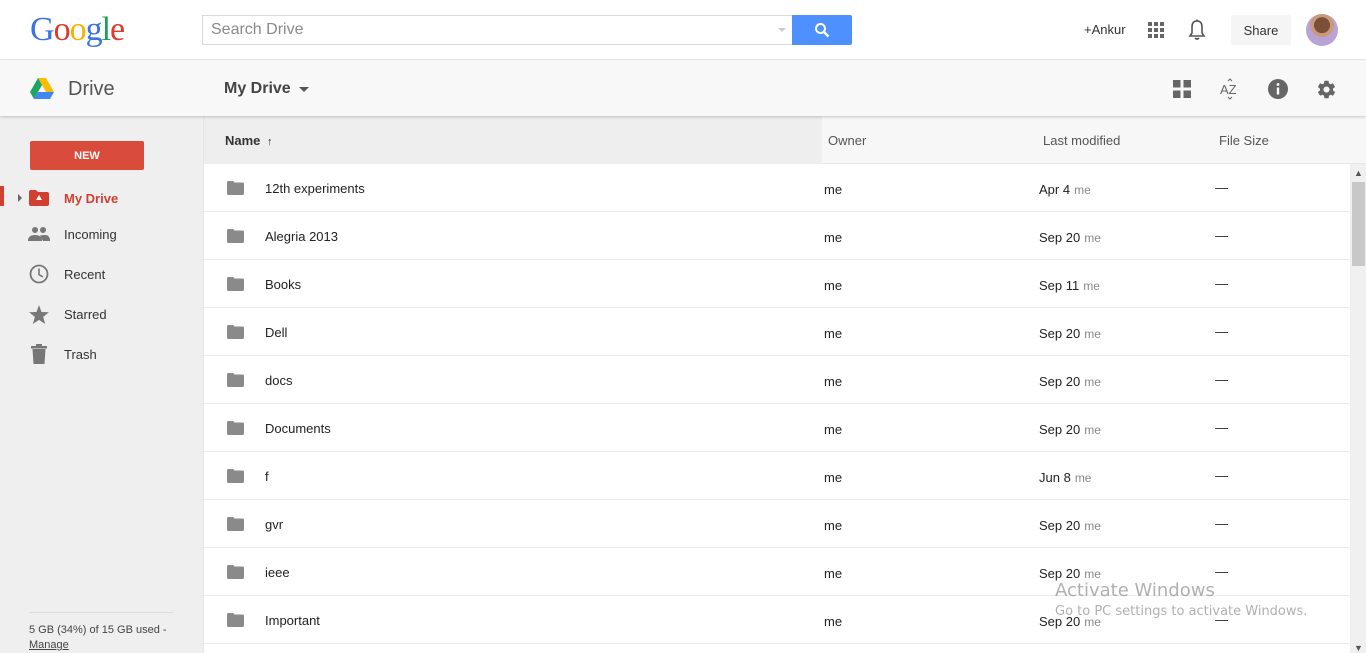 This screenshot has height=653, width=1366. What do you see at coordinates (1055, 477) in the screenshot?
I see `modified-date: Jun 8` at bounding box center [1055, 477].